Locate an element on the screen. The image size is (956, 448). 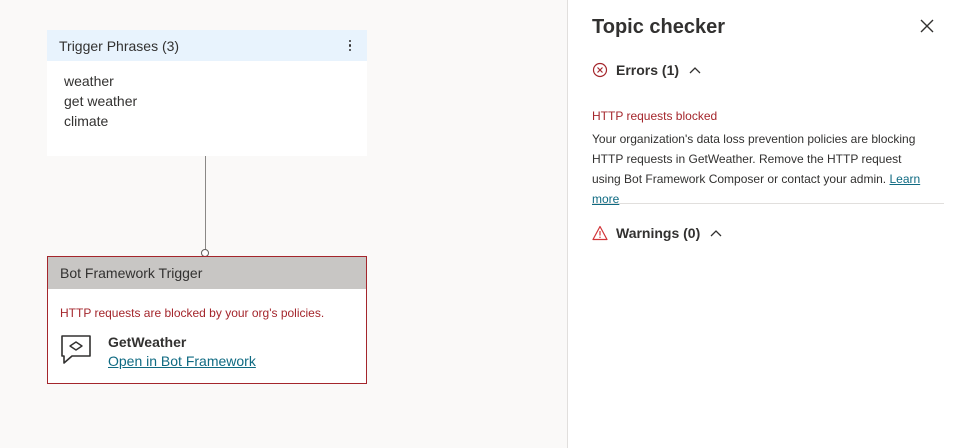
bot-framework-dialog: GetWeather Open in Bot Framework is located at coordinates (158, 352).